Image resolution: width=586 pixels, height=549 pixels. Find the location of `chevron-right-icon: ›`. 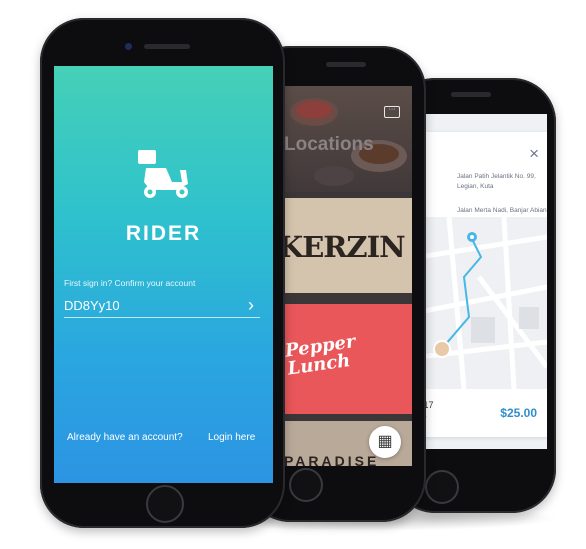

chevron-right-icon: › is located at coordinates (251, 305).